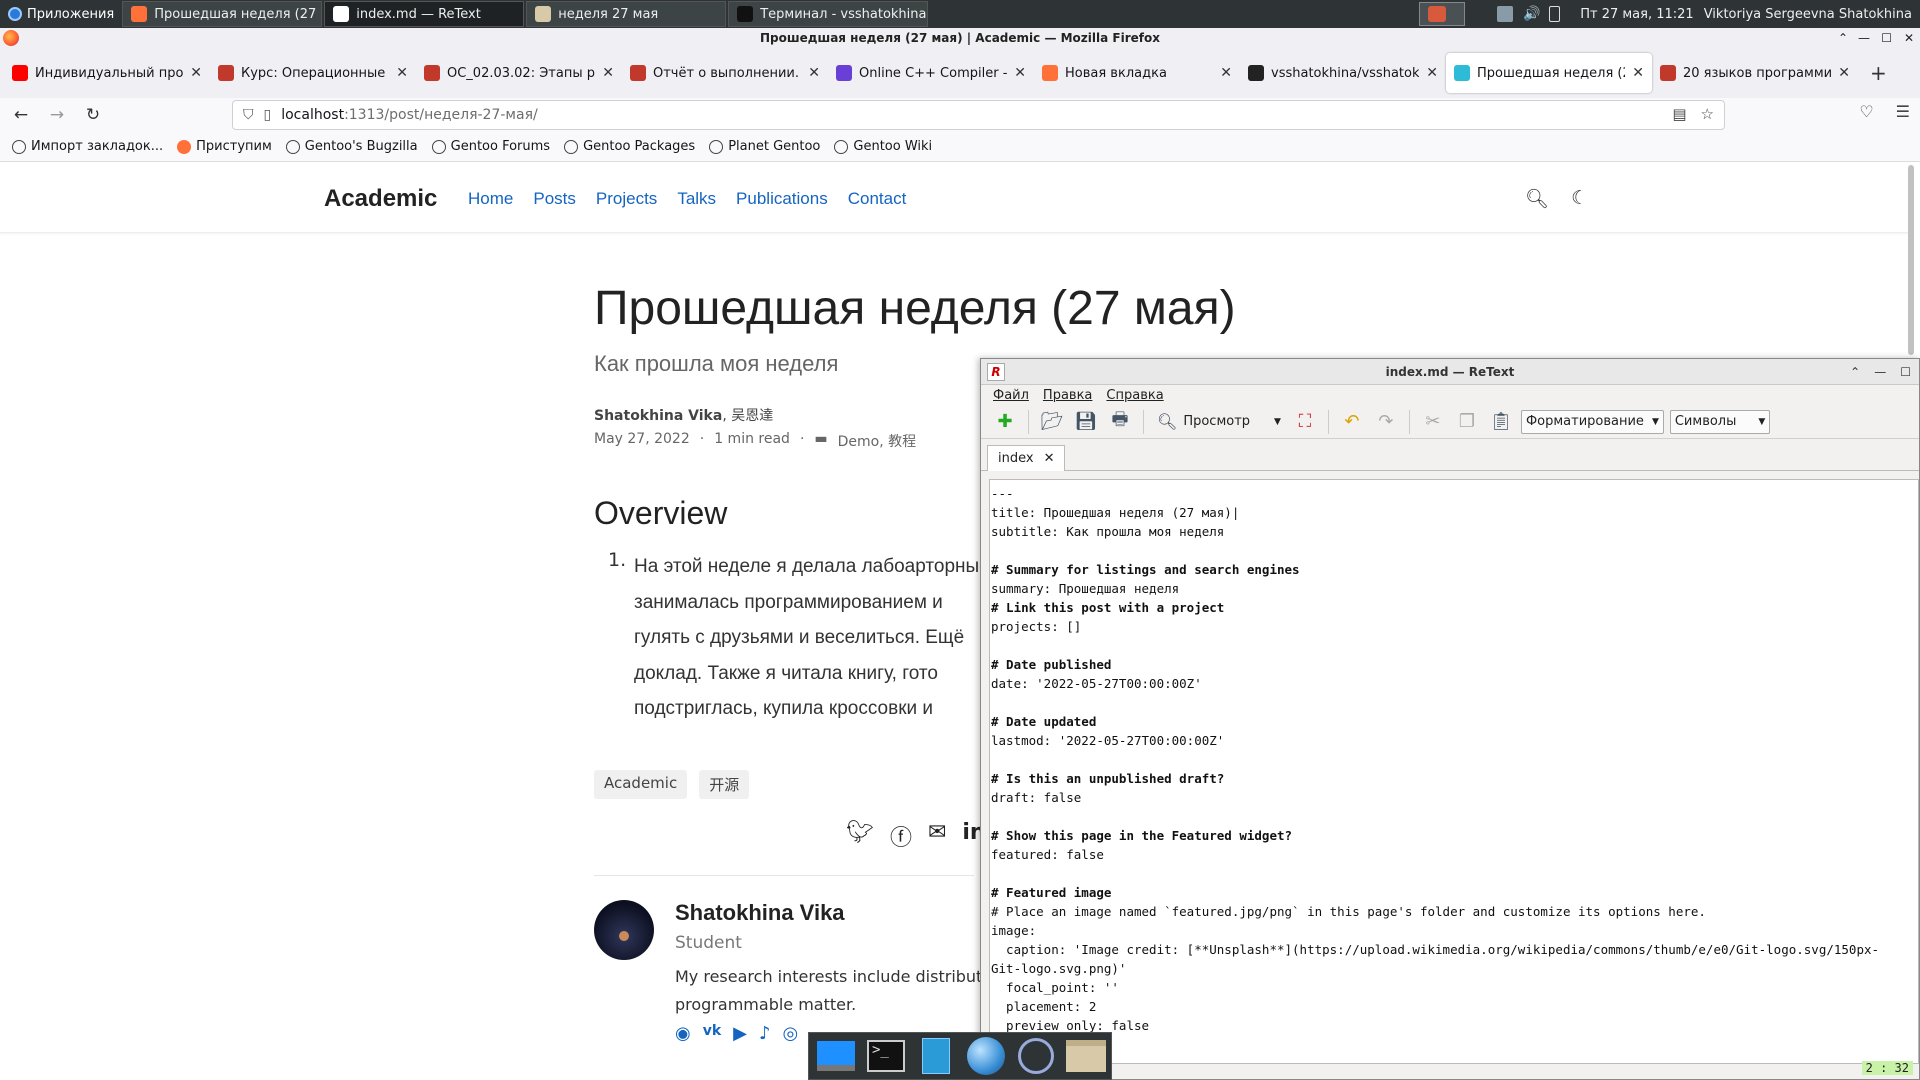  What do you see at coordinates (725, 73) in the screenshot?
I see `browser-tab: Отчёт о выполнении. Ин ✕` at bounding box center [725, 73].